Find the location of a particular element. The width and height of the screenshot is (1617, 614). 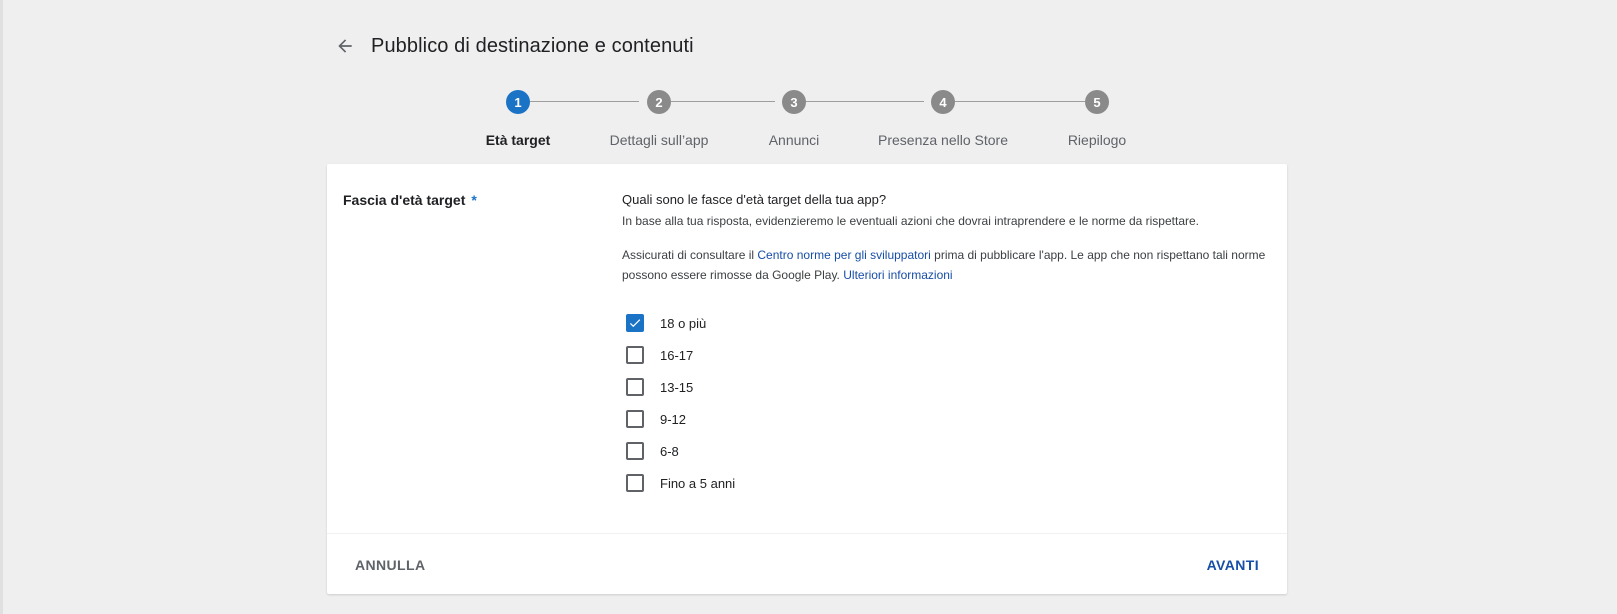

option-6-8: 6-8 is located at coordinates (947, 451).